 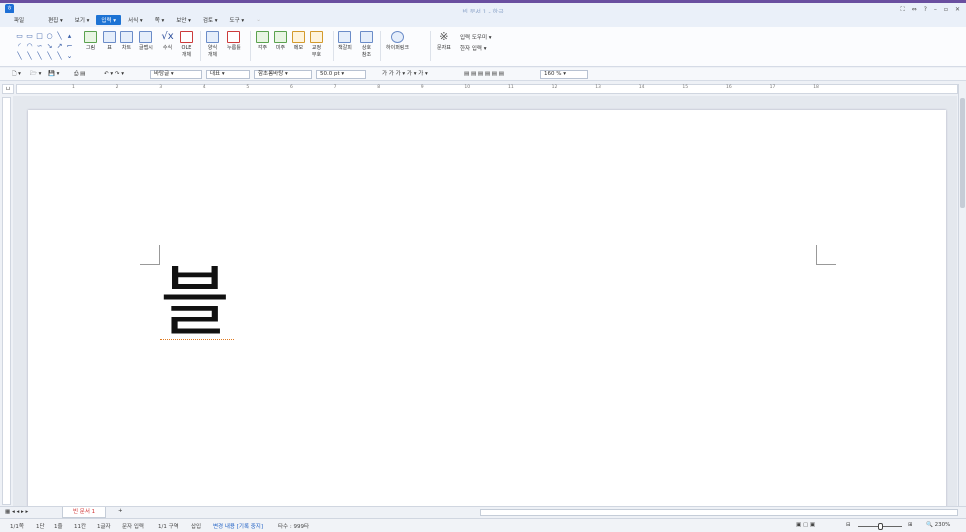 What do you see at coordinates (298, 37) in the screenshot?
I see `memo-icon` at bounding box center [298, 37].